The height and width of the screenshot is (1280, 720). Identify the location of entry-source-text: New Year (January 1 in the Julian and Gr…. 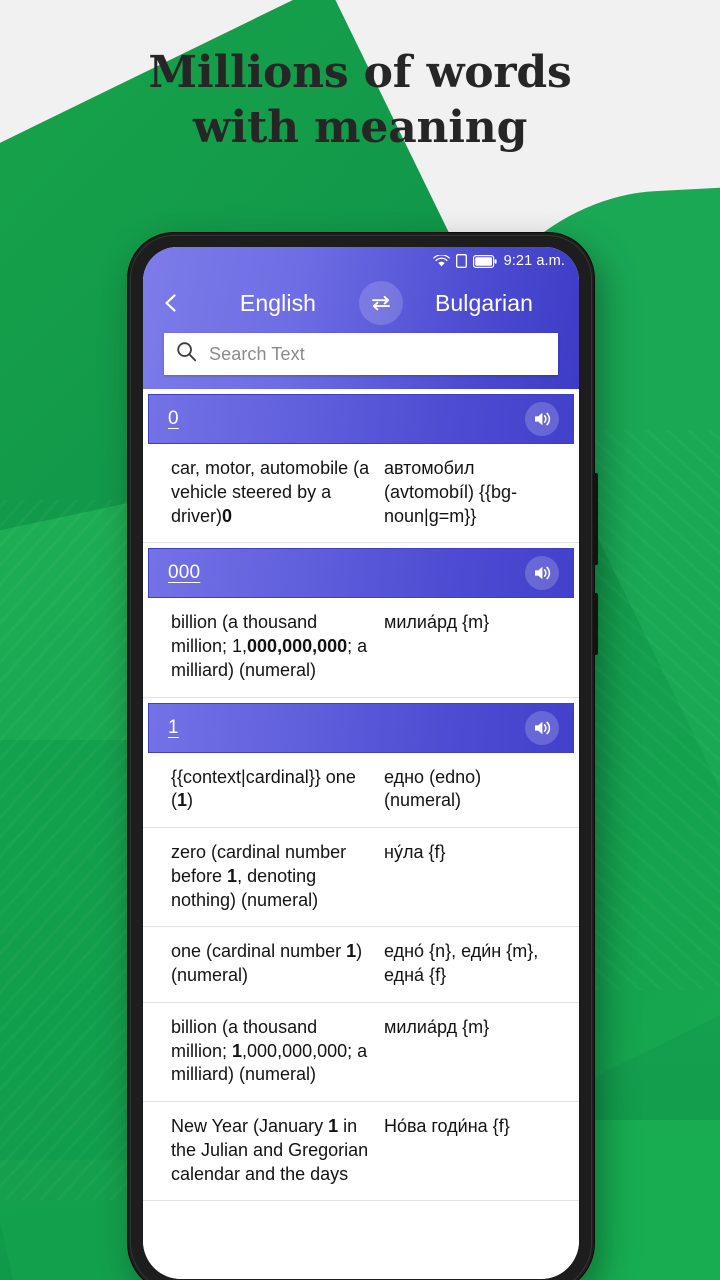
(270, 1150).